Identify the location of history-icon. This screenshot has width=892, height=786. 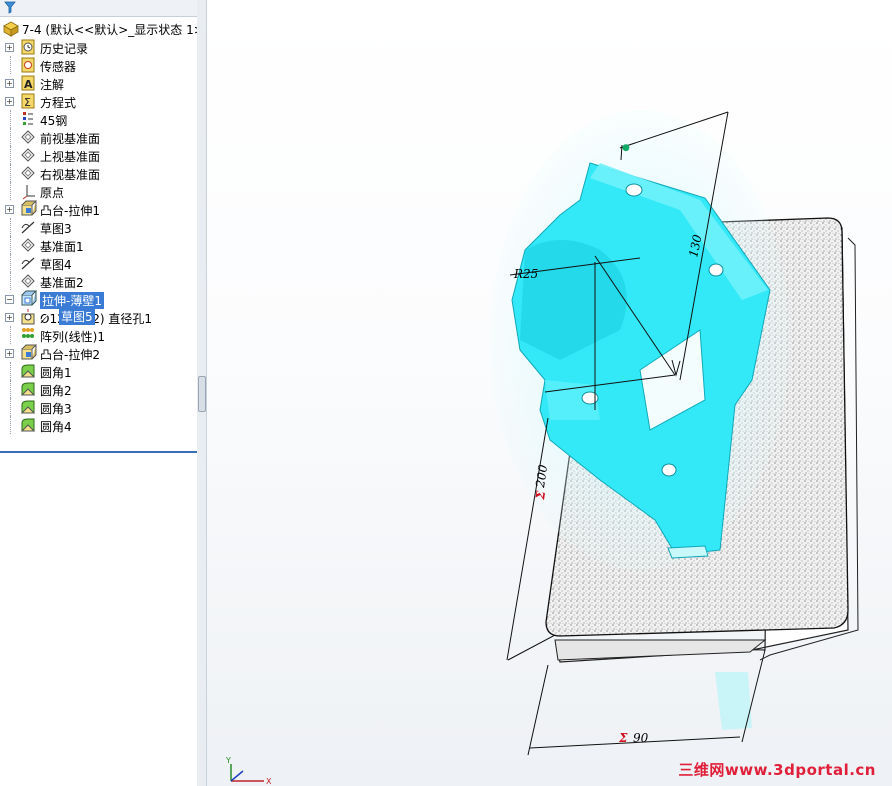
(28, 47).